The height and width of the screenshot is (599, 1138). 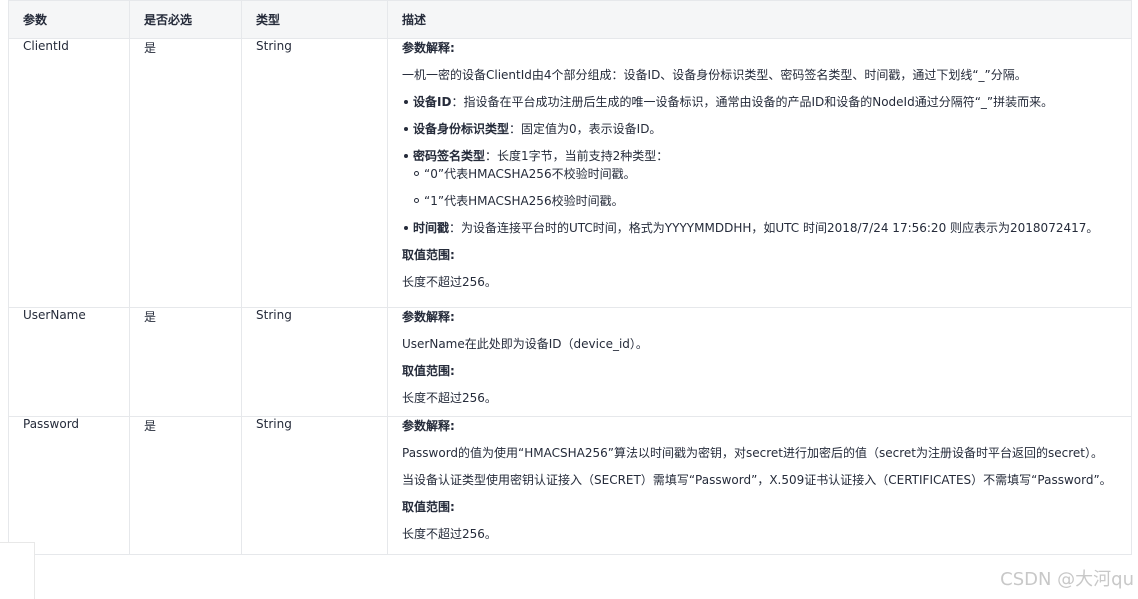 I want to click on table-header-row: 参数 是否必选 类型 描述, so click(x=570, y=19).